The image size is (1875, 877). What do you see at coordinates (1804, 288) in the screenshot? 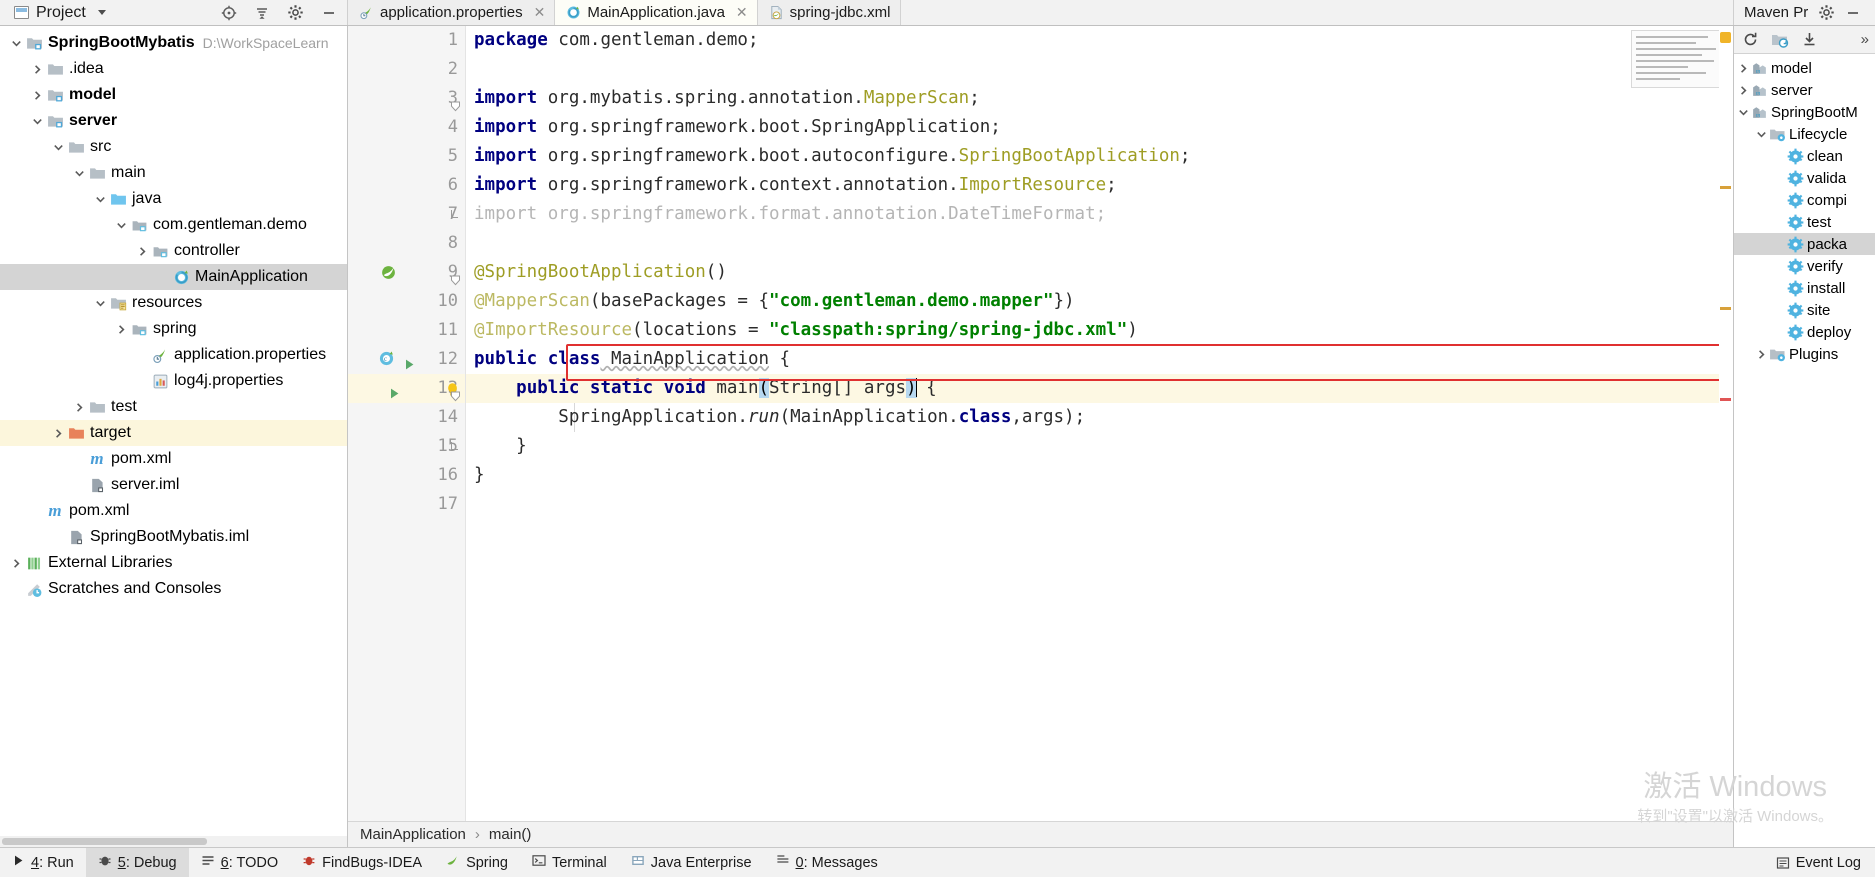
I see `maven-item-install: install` at bounding box center [1804, 288].